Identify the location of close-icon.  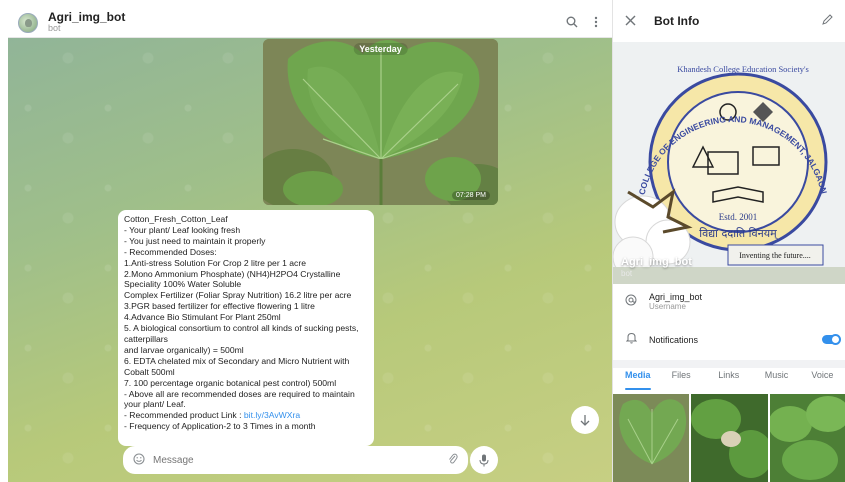
(630, 21).